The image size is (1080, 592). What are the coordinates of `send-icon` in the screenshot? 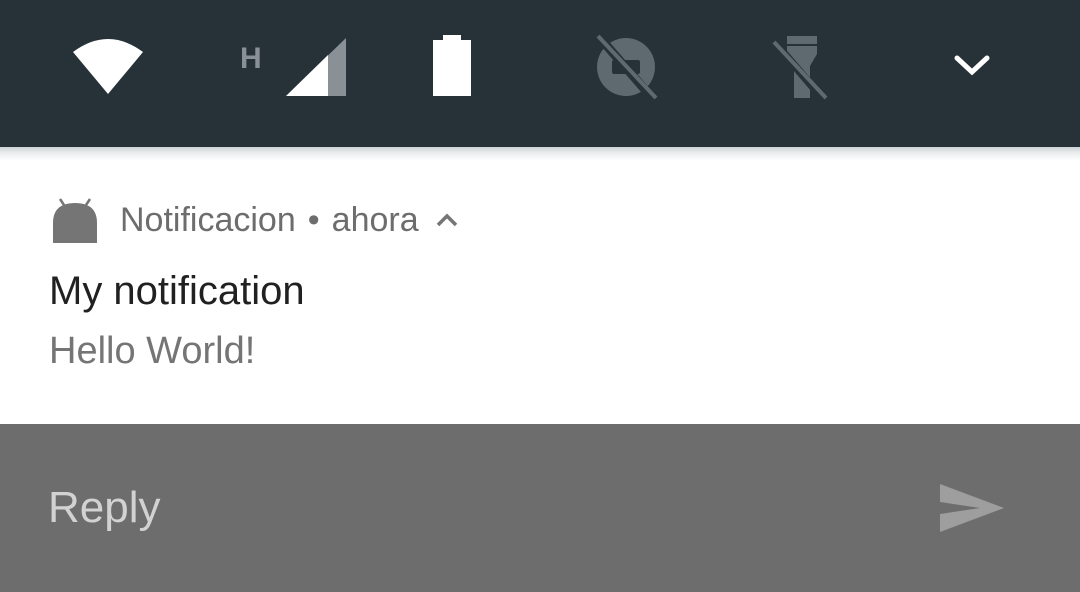 It's located at (972, 508).